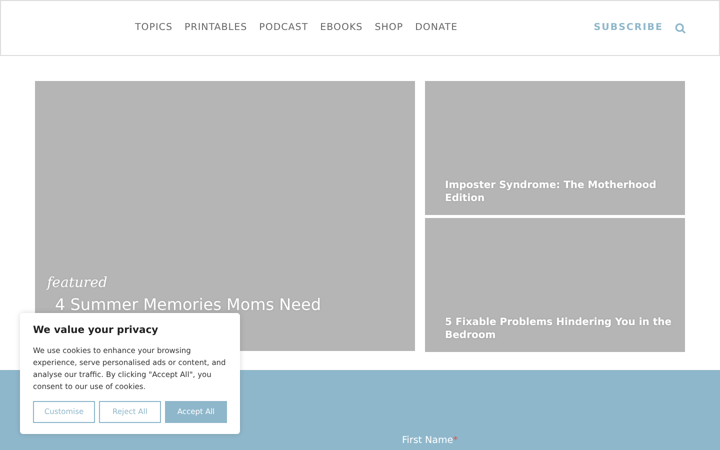 This screenshot has width=720, height=450. Describe the element at coordinates (555, 285) in the screenshot. I see `post-card: 5 Fixable Problems Hindering You in the Bedroom` at that location.